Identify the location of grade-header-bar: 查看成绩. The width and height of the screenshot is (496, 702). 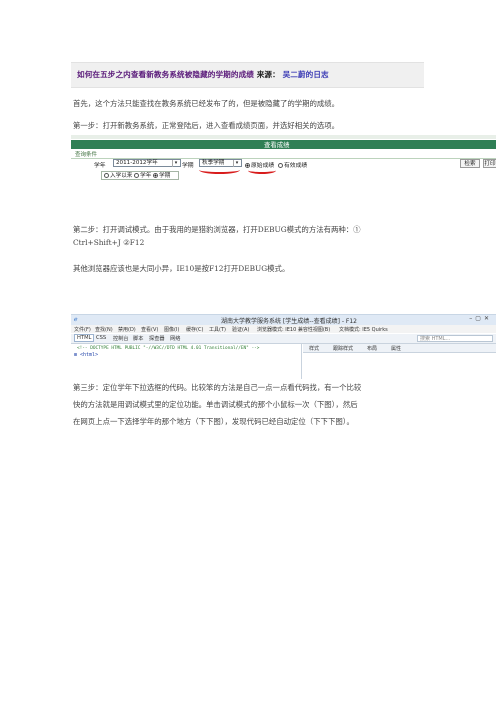
(283, 144).